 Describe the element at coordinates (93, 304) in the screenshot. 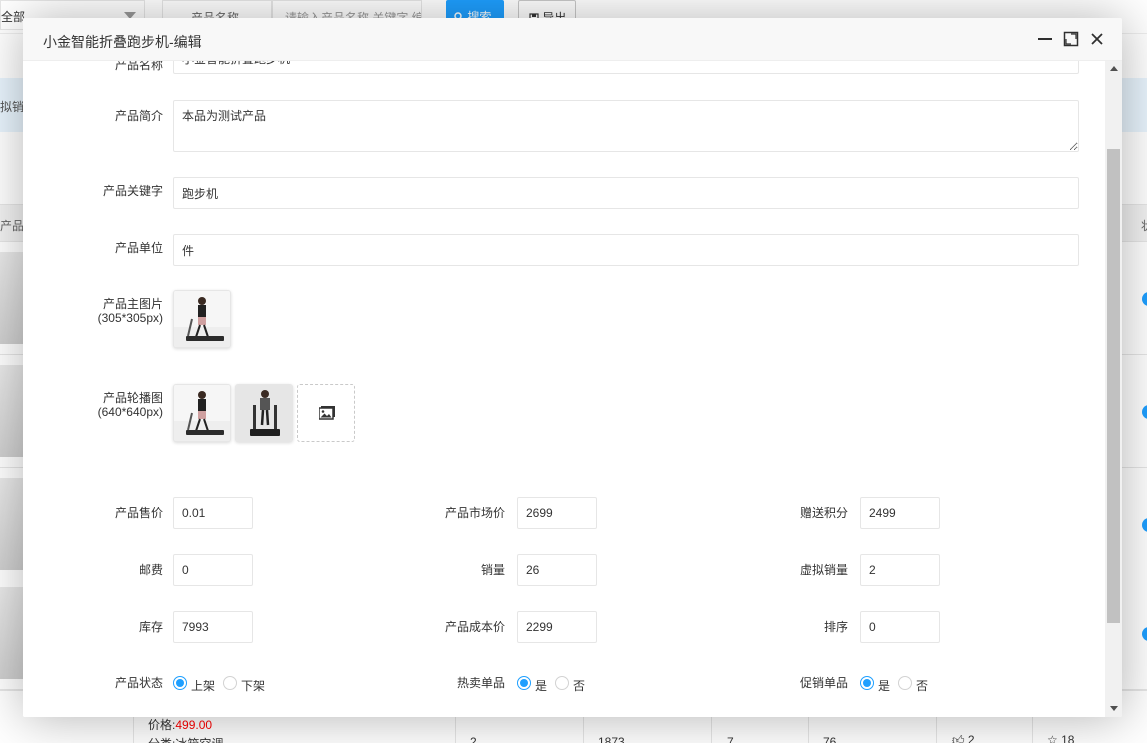

I see `main-image-label: 产品主图片` at that location.